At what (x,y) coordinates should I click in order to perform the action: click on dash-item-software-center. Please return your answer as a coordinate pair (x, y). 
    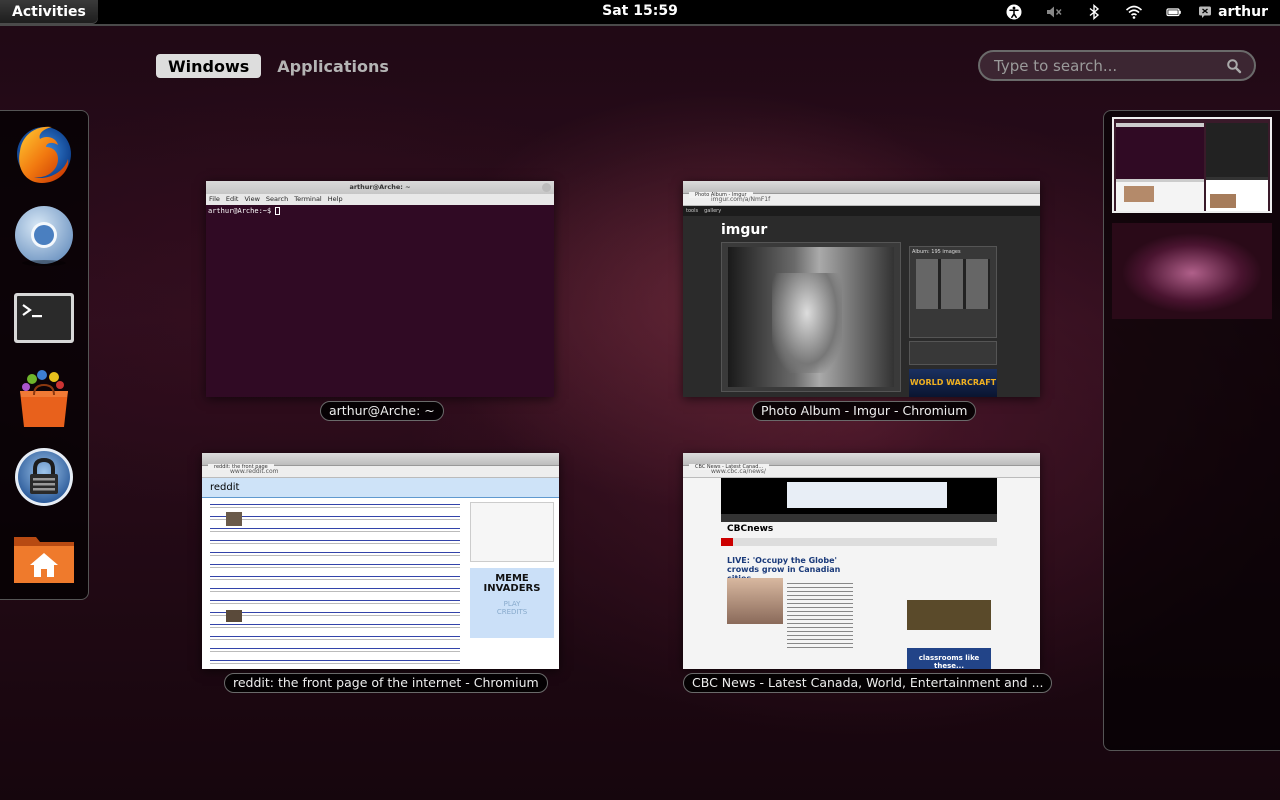
    Looking at the image, I should click on (44, 399).